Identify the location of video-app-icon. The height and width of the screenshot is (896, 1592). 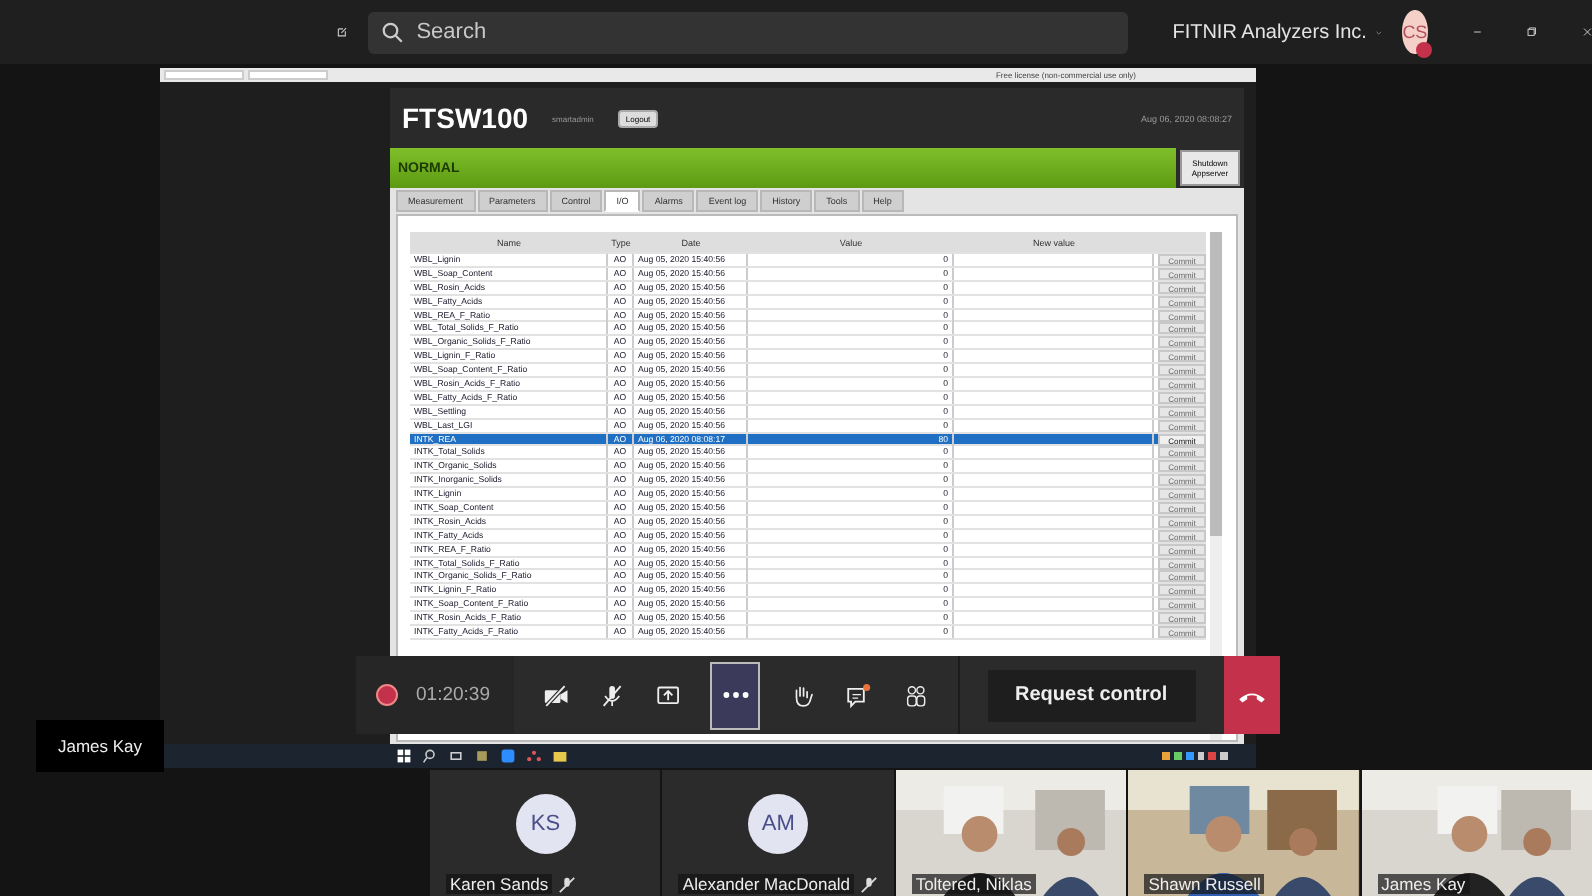
(508, 756).